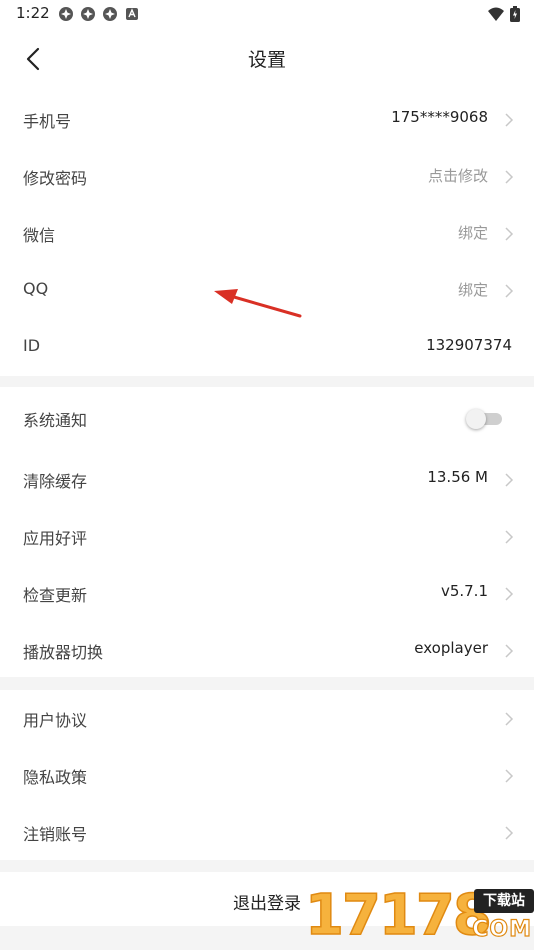 Image resolution: width=534 pixels, height=950 pixels. I want to click on header-bar: 设置, so click(267, 59).